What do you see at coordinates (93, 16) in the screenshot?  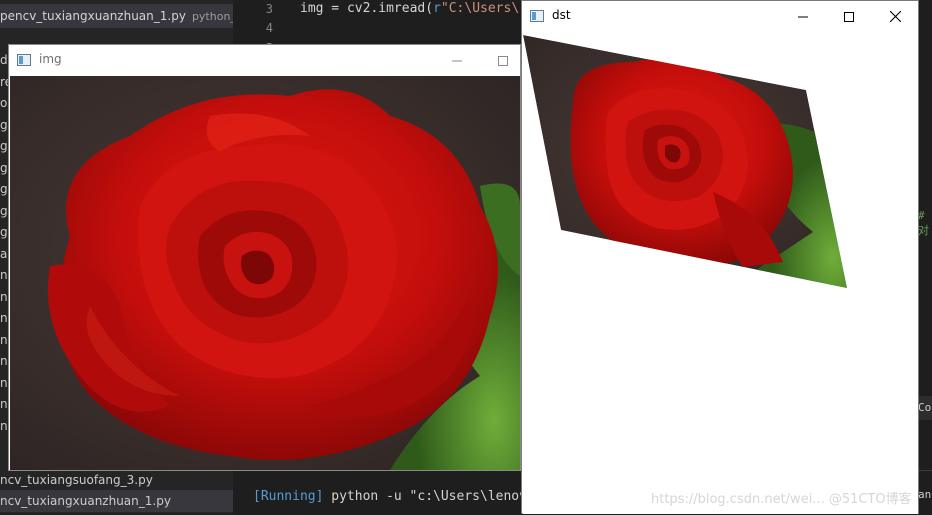 I see `editor-tab-filename: pencv_tuxiangxuanzhuan_1.py` at bounding box center [93, 16].